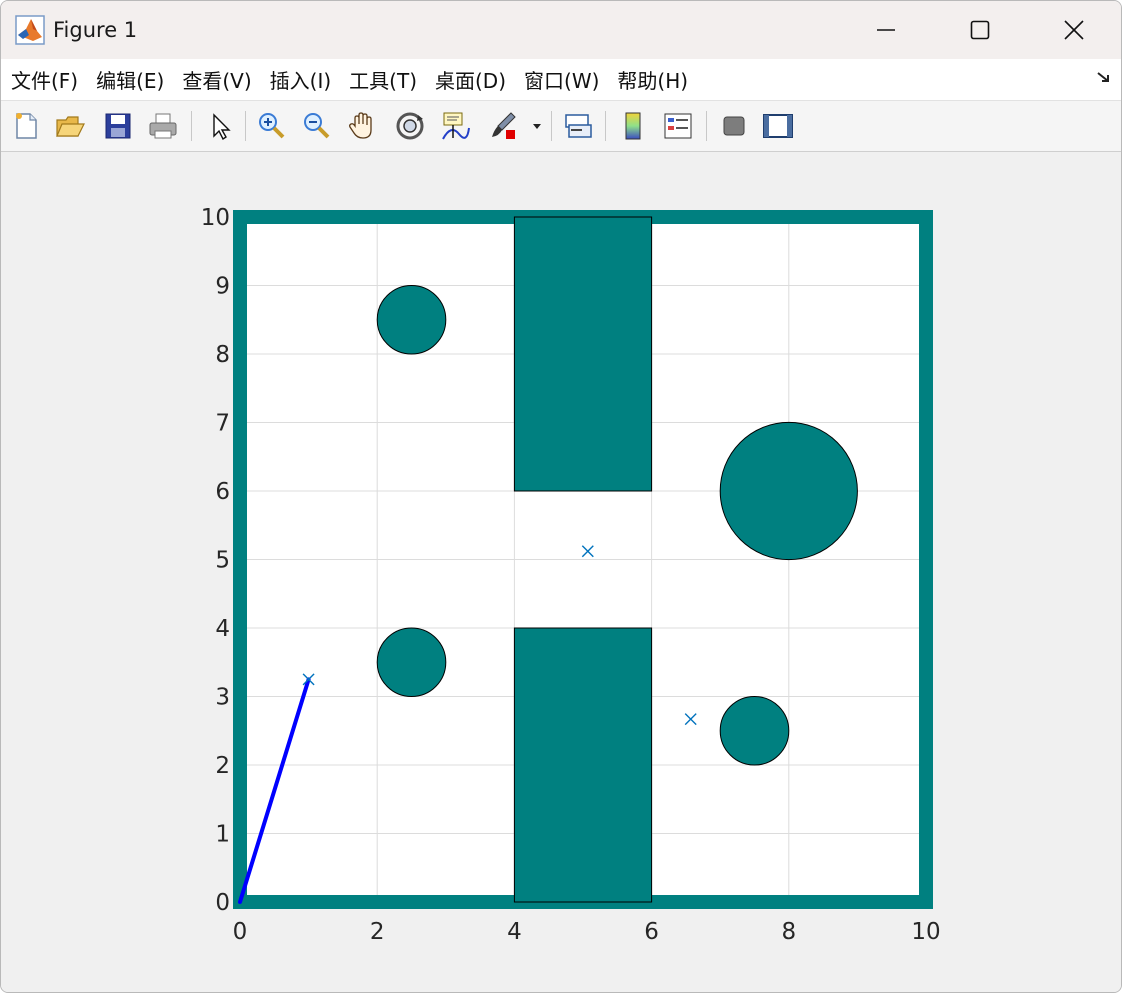 This screenshot has width=1124, height=995. What do you see at coordinates (222, 629) in the screenshot?
I see `y-tick-label: 4` at bounding box center [222, 629].